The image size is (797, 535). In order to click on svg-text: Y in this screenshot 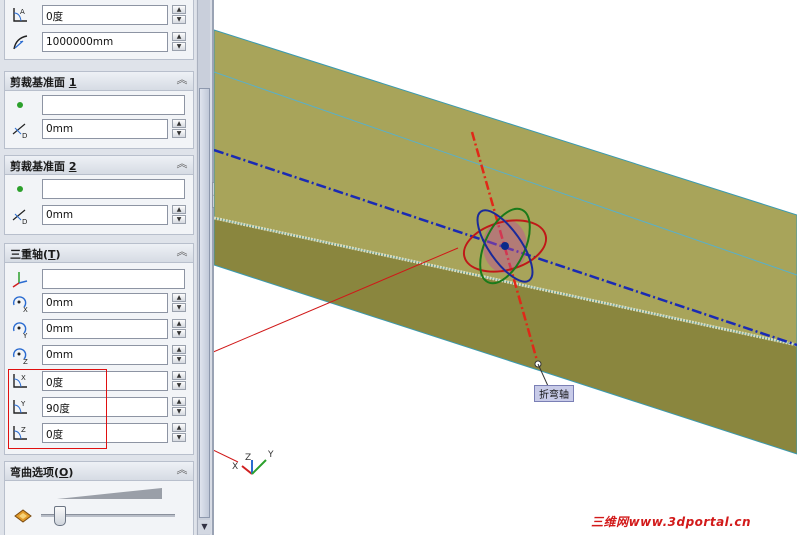, I will do `click(25, 335)`.